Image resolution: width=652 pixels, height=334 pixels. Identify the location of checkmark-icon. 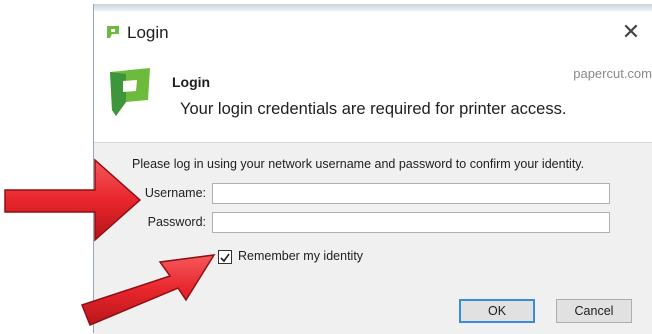
(225, 258).